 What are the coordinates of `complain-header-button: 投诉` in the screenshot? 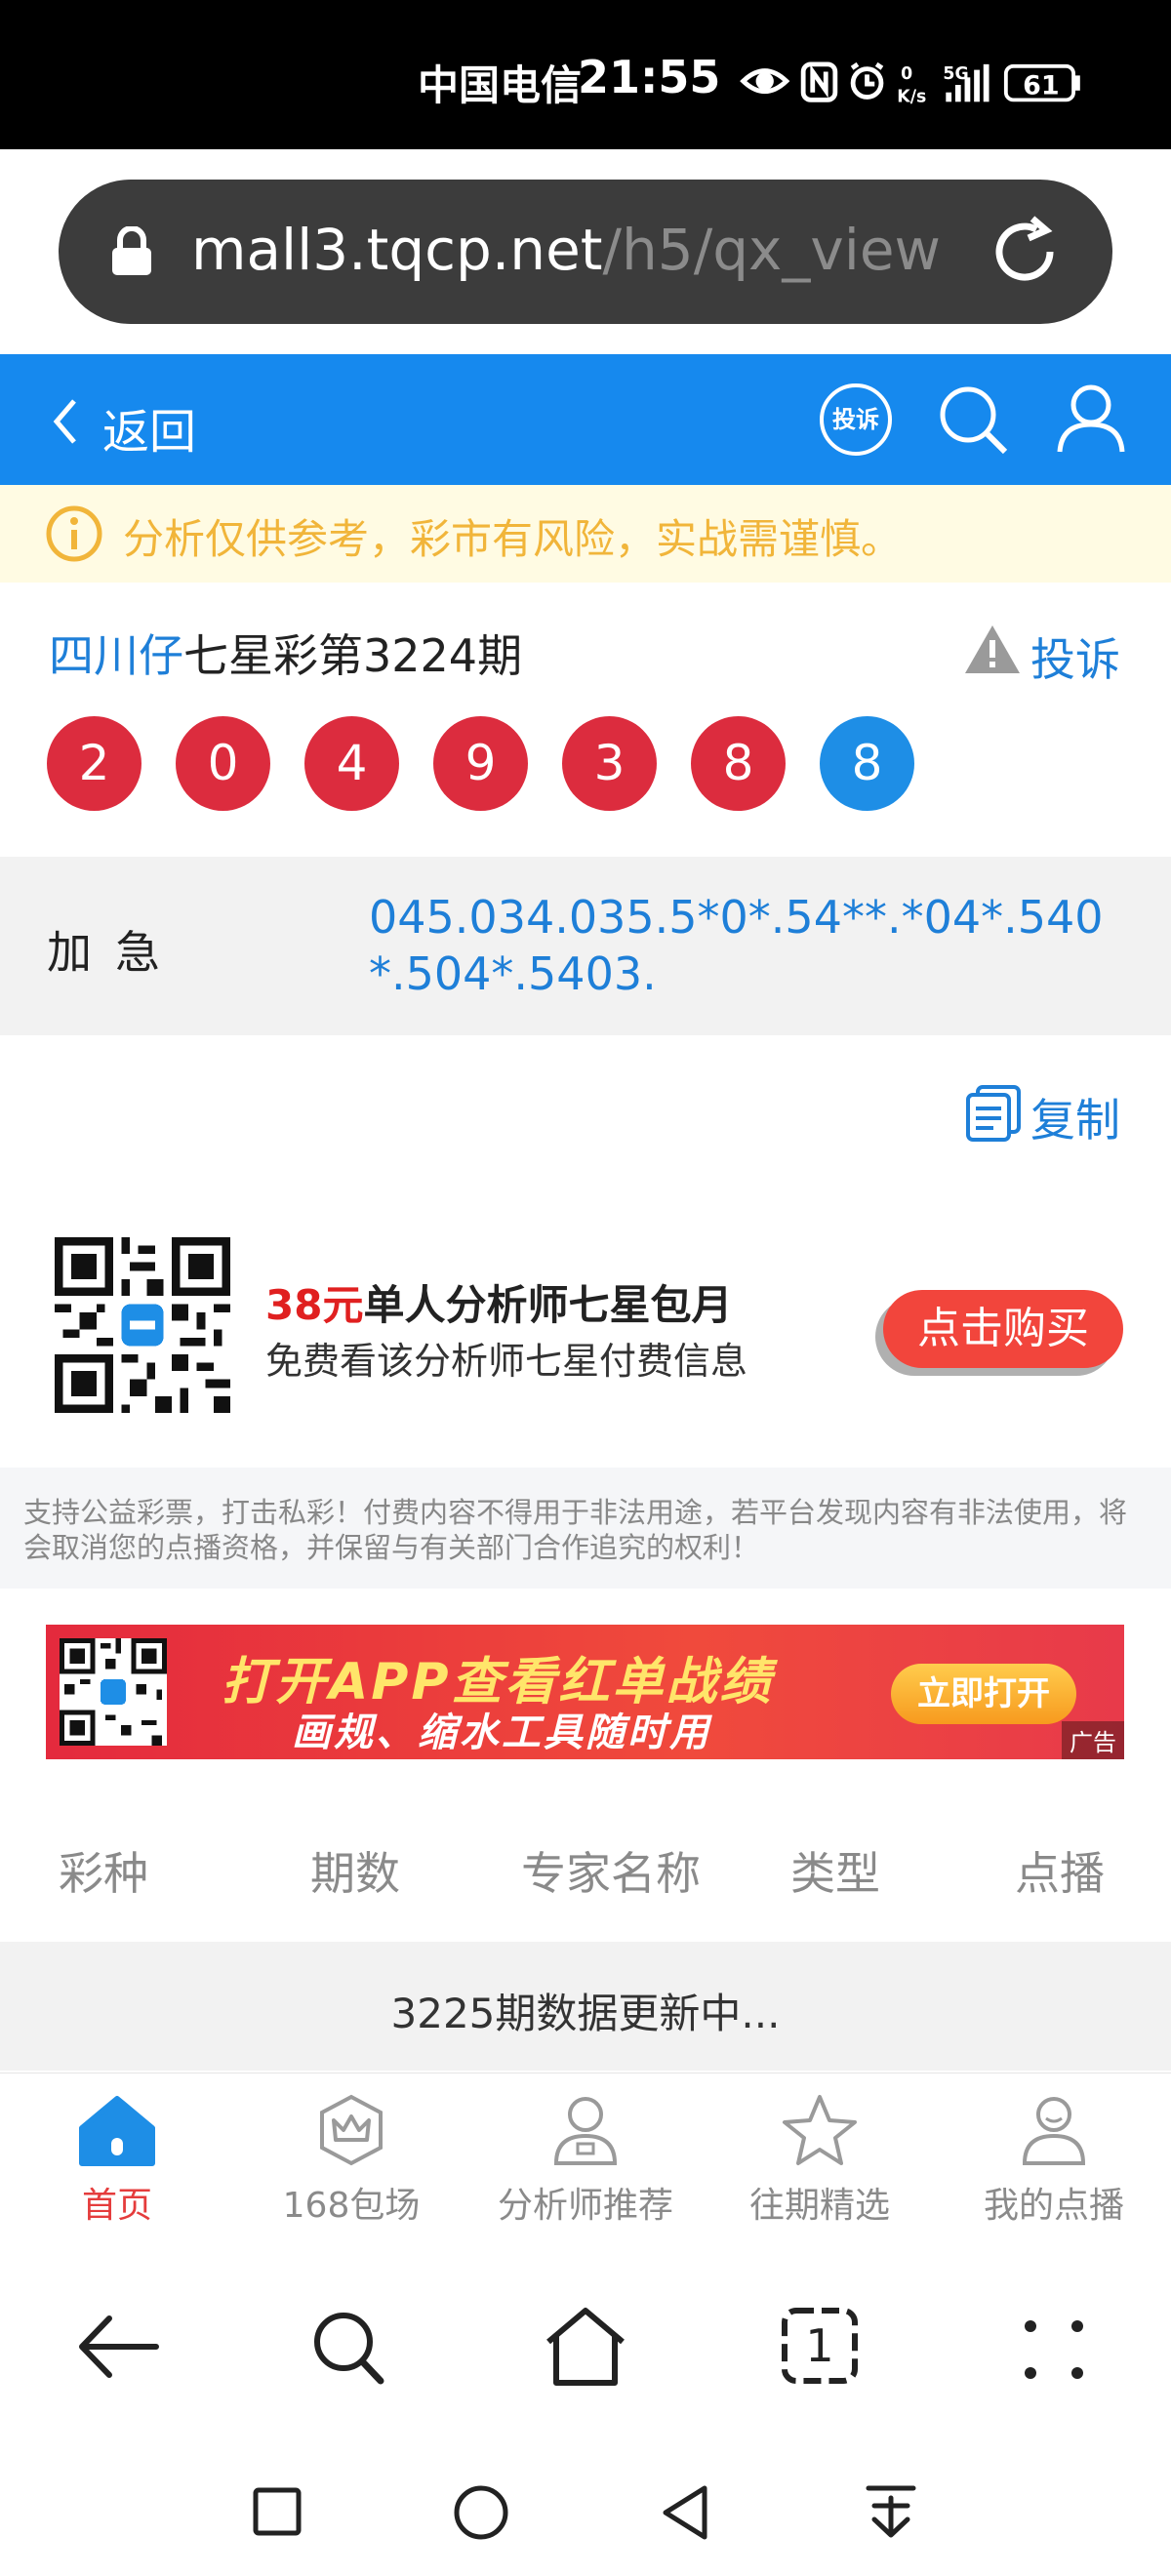 It's located at (856, 419).